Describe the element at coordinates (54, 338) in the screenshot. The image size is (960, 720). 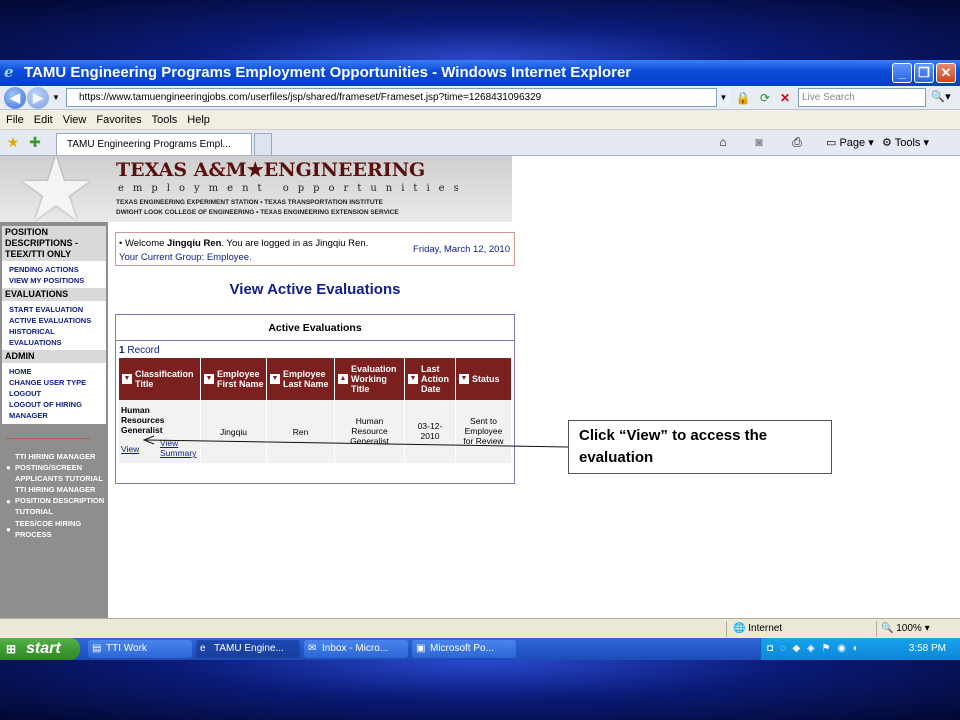
I see `nav-item-historical-evaluations: HISTORICAL EVALUATIONS` at that location.